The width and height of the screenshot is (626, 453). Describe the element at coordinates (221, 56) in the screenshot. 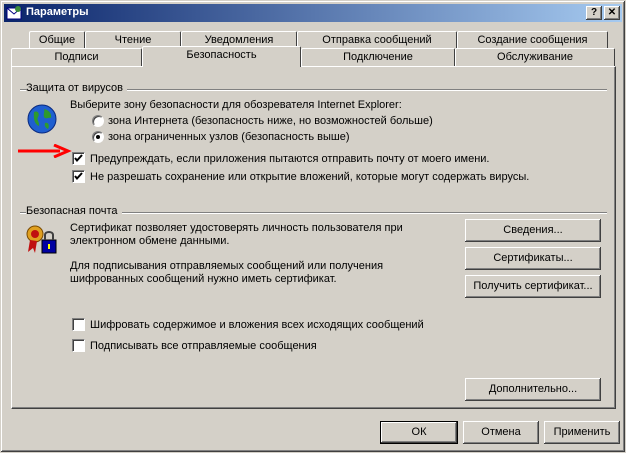

I see `tab-security: Безопасность` at that location.